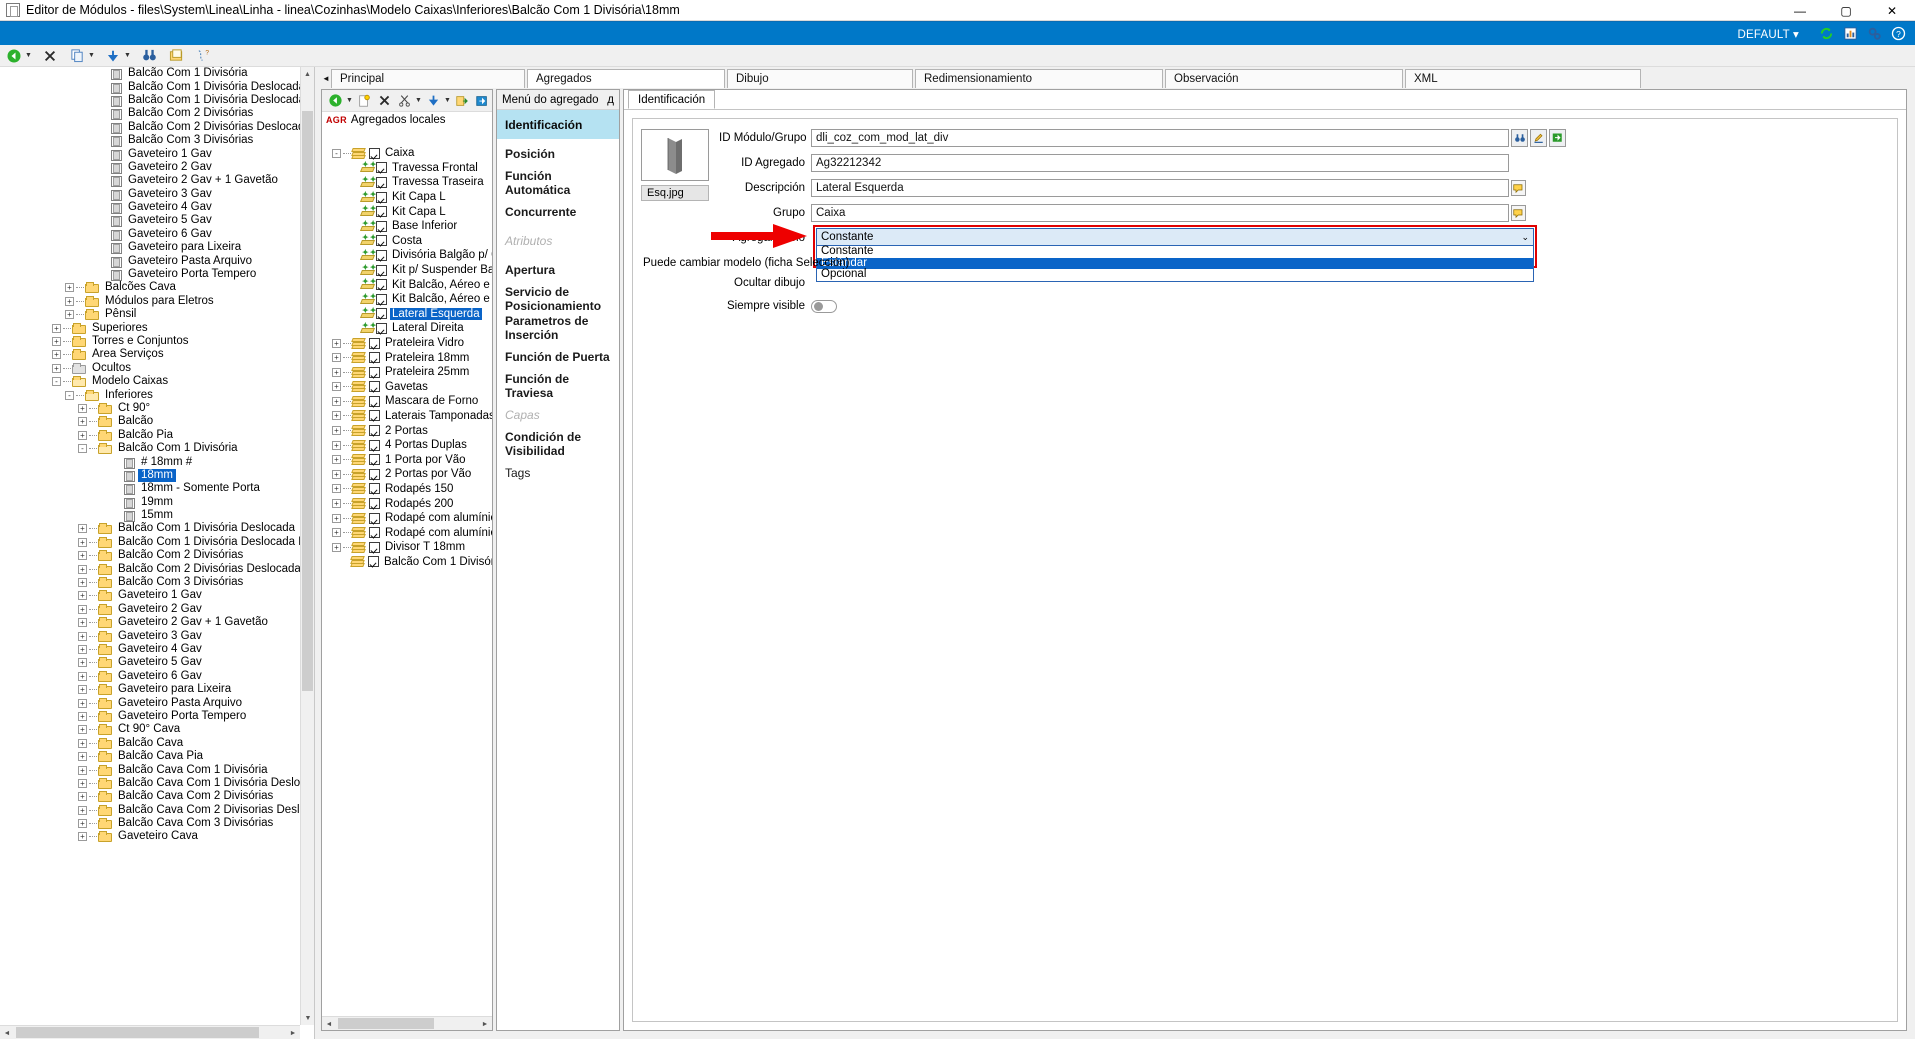 The width and height of the screenshot is (1915, 1039). I want to click on aggregate-menu-item: Parametros de Inserción, so click(558, 327).